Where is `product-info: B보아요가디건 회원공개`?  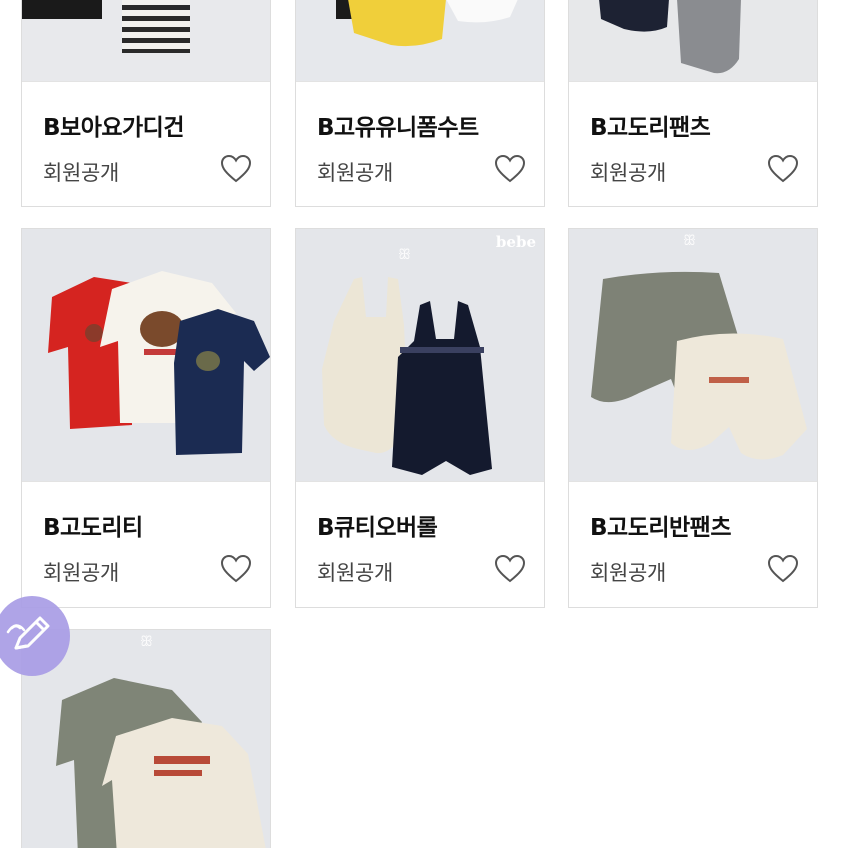
product-info: B보아요가디건 회원공개 is located at coordinates (146, 143).